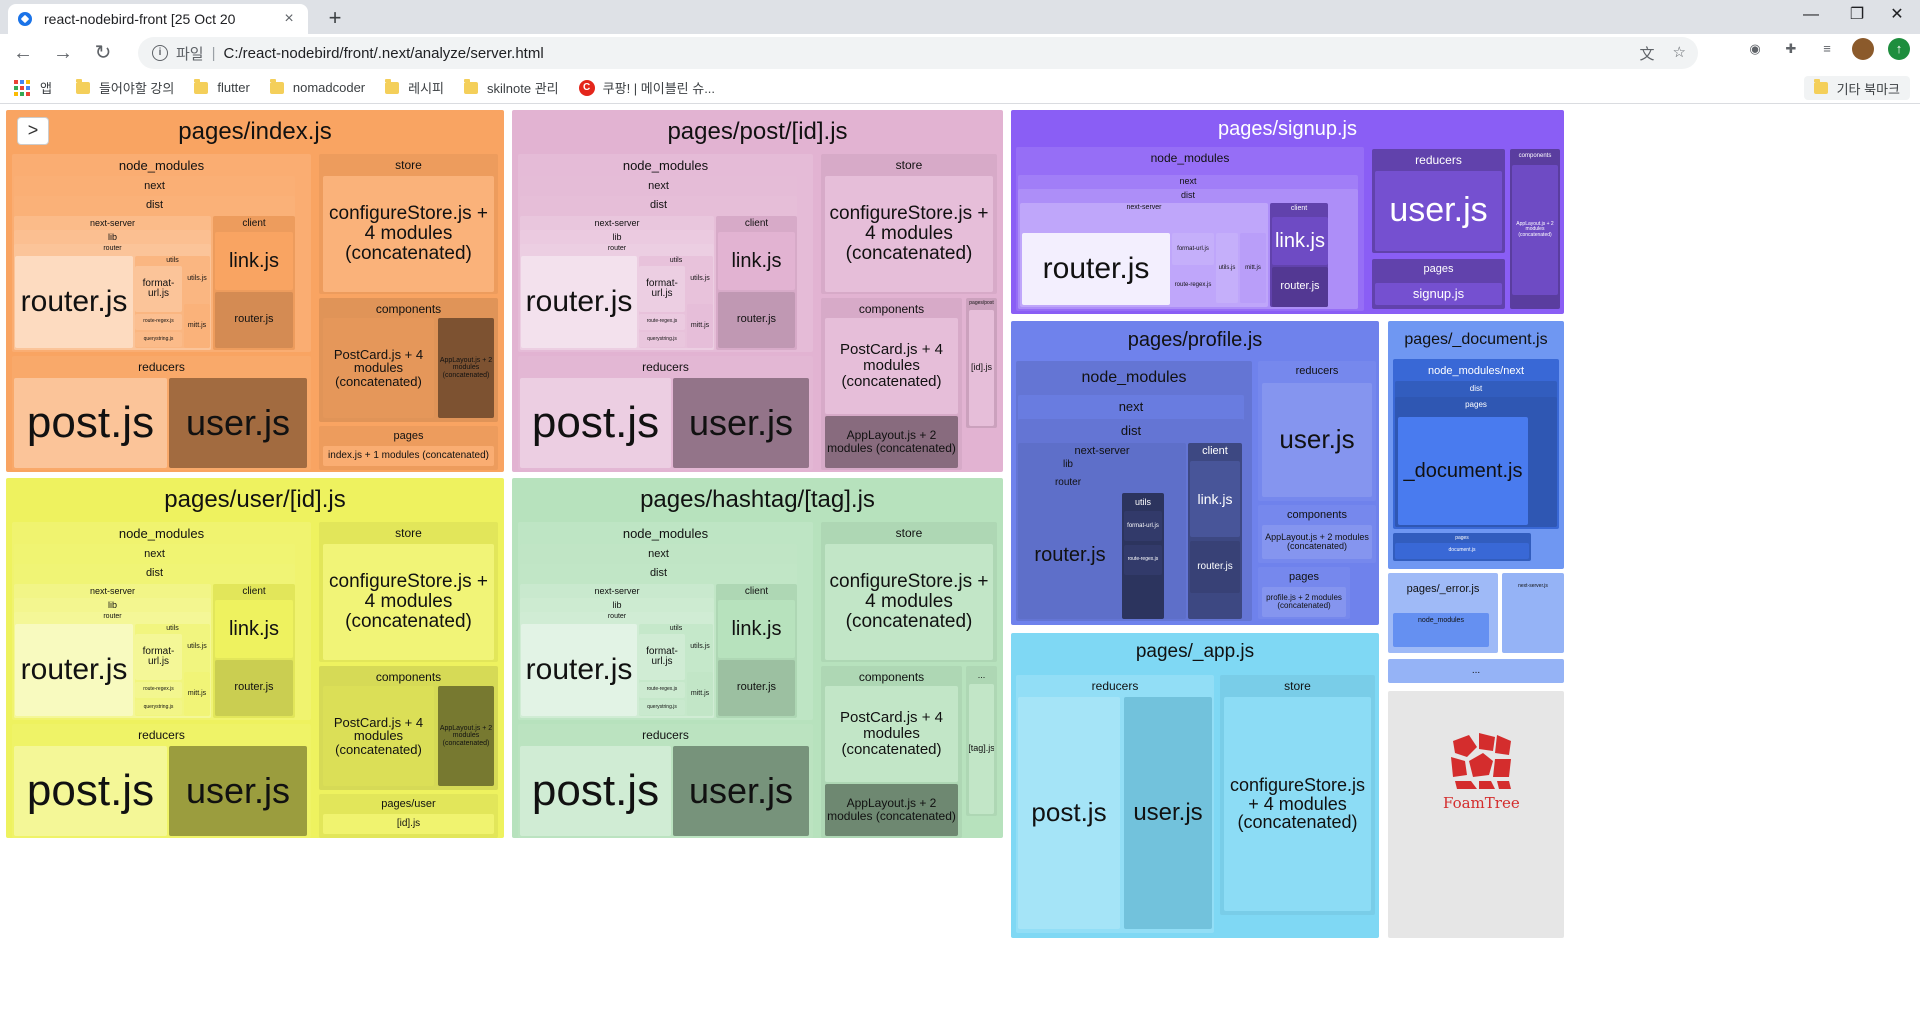  What do you see at coordinates (1462, 551) in the screenshot?
I see `document-small-module: document.js` at bounding box center [1462, 551].